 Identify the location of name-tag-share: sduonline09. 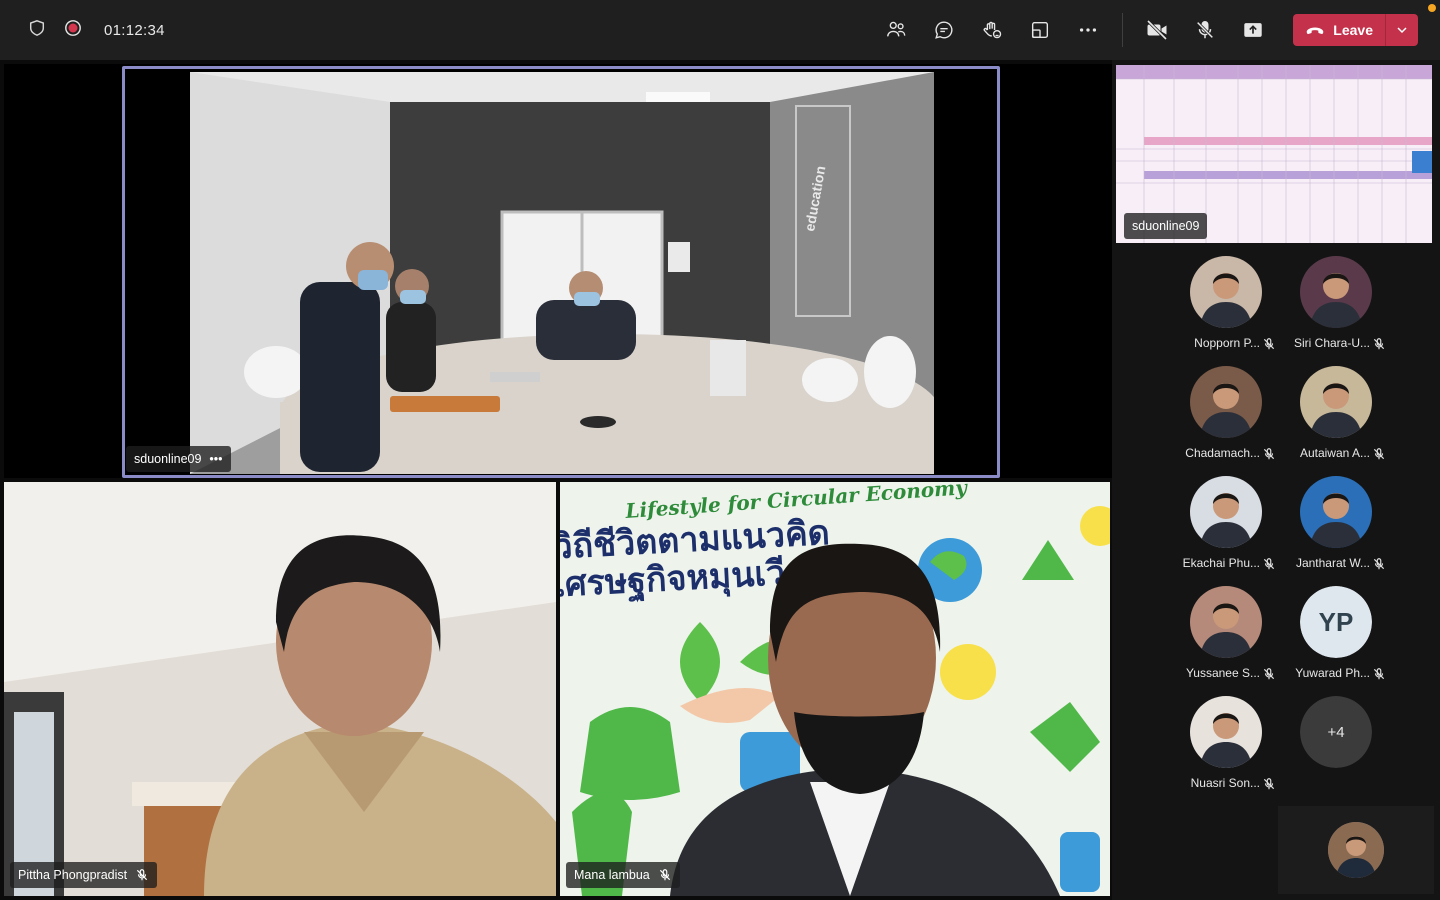
(1166, 226).